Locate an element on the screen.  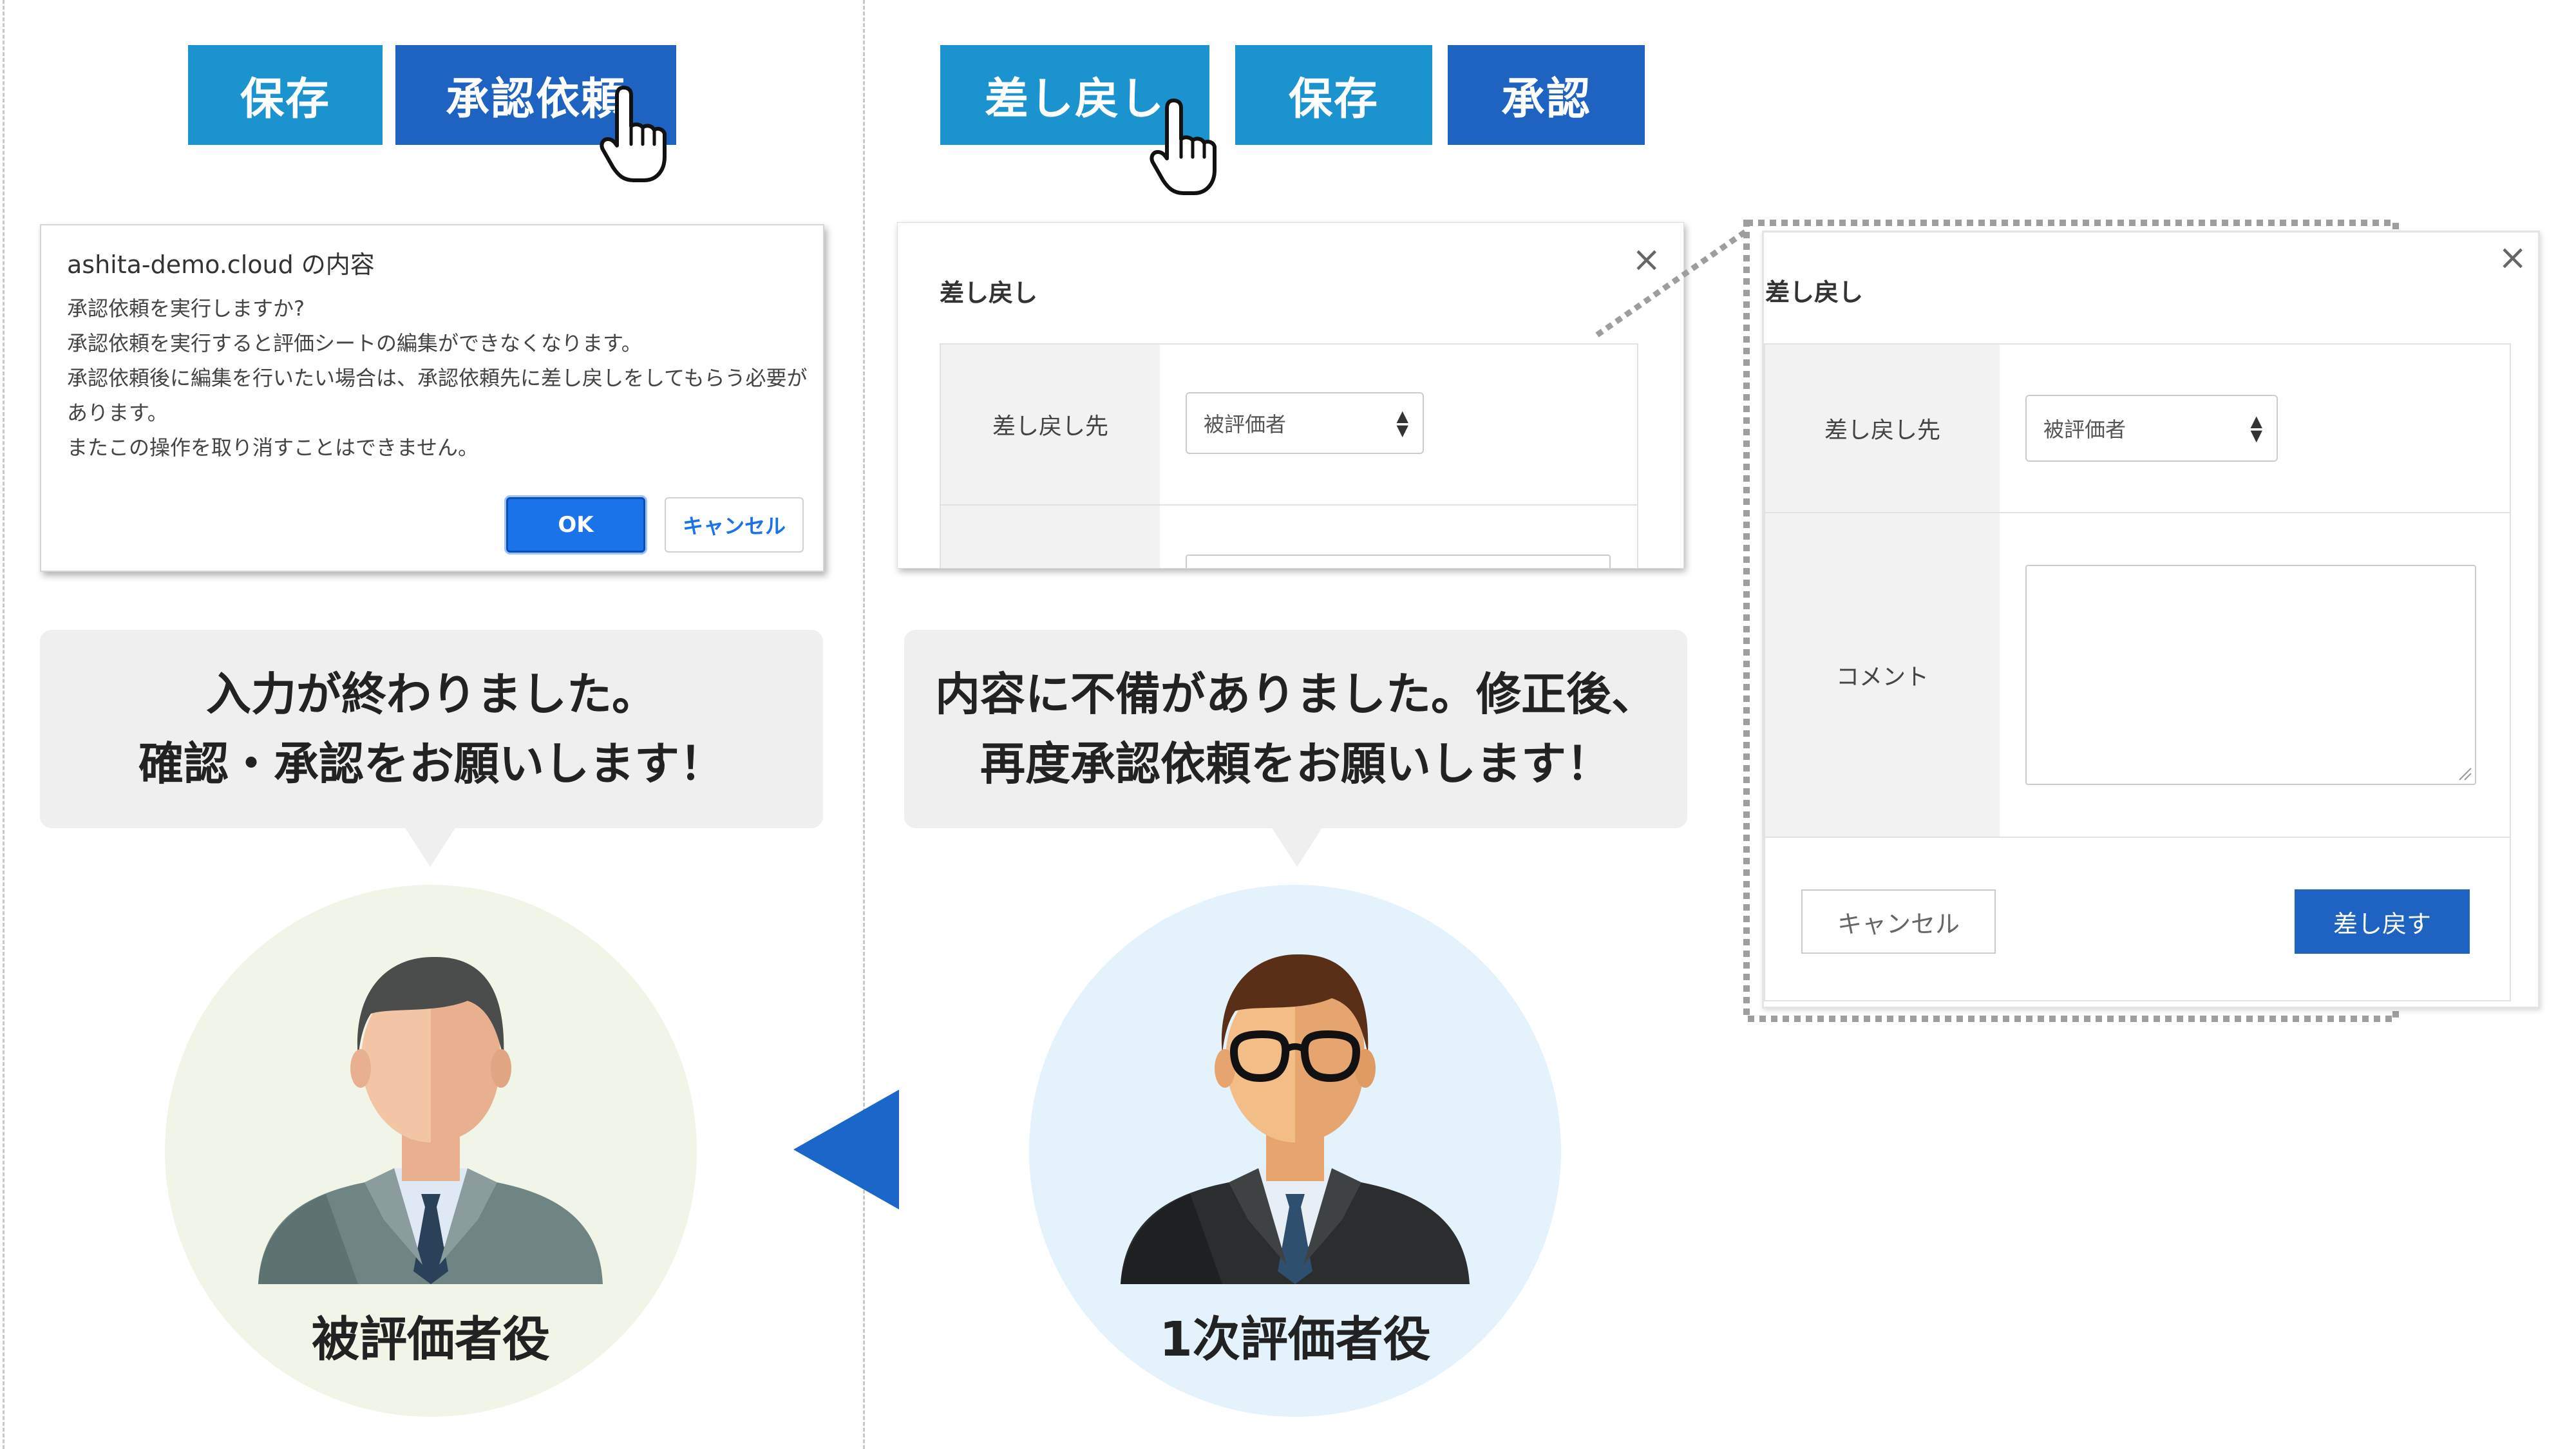
confirm-line: 承認依頼を実行しますか? is located at coordinates (186, 309).